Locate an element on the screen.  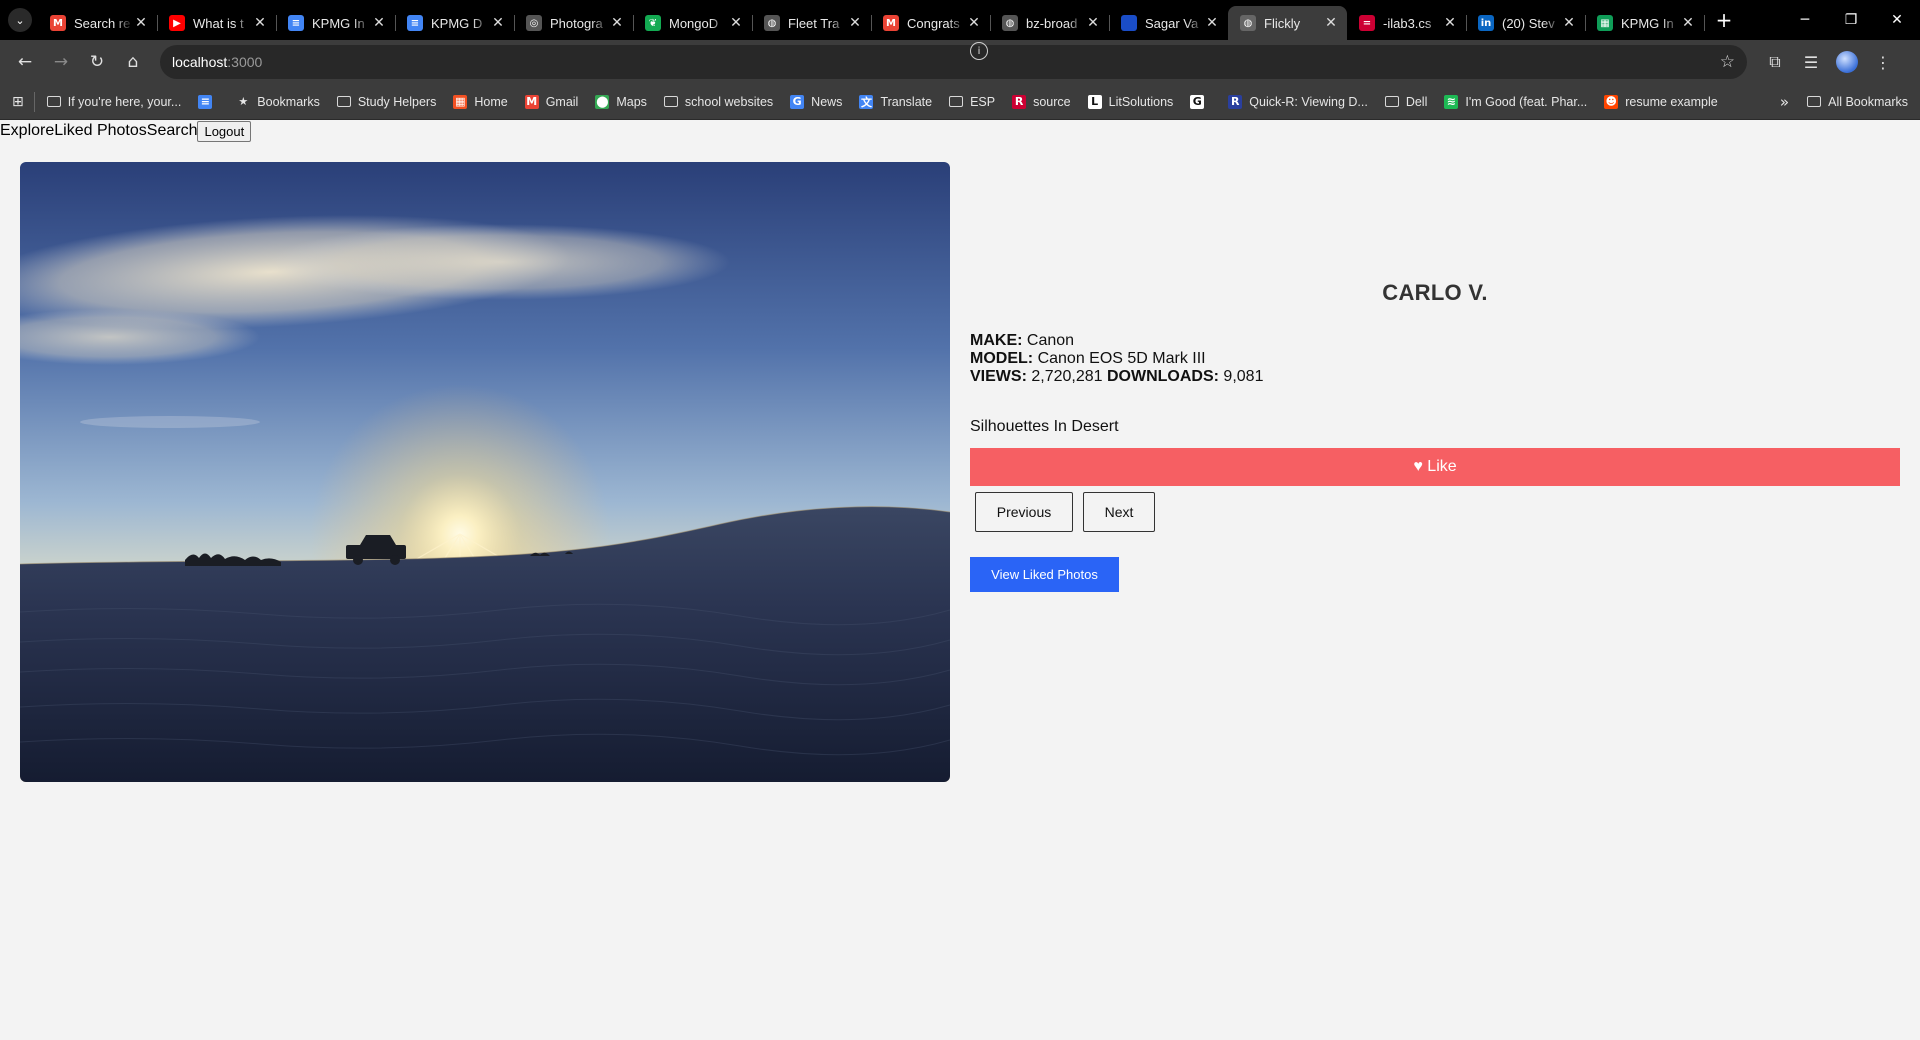
bookmark-item: Dell is located at coordinates (1406, 101).